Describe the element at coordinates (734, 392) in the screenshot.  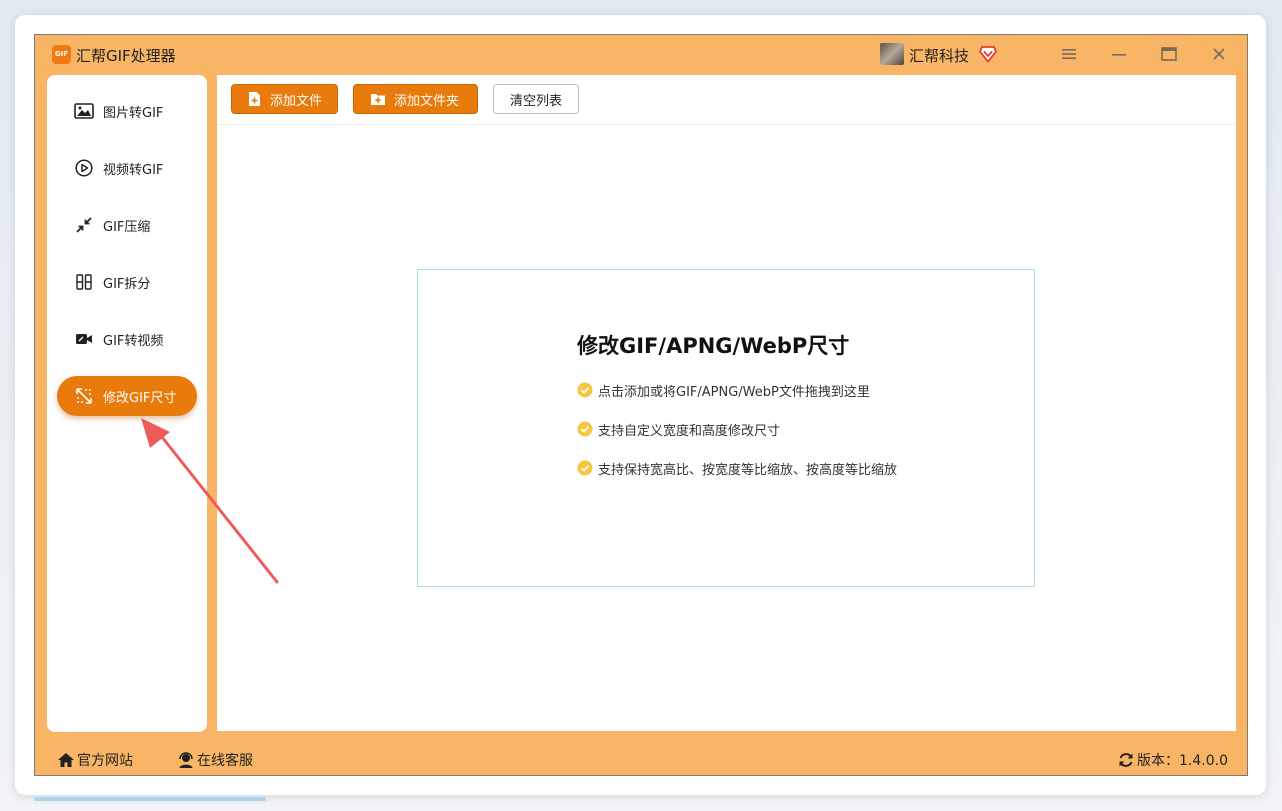
I see `feature-text: 点击添加或将GIF/APNG/WebP文件拖拽到这里` at that location.